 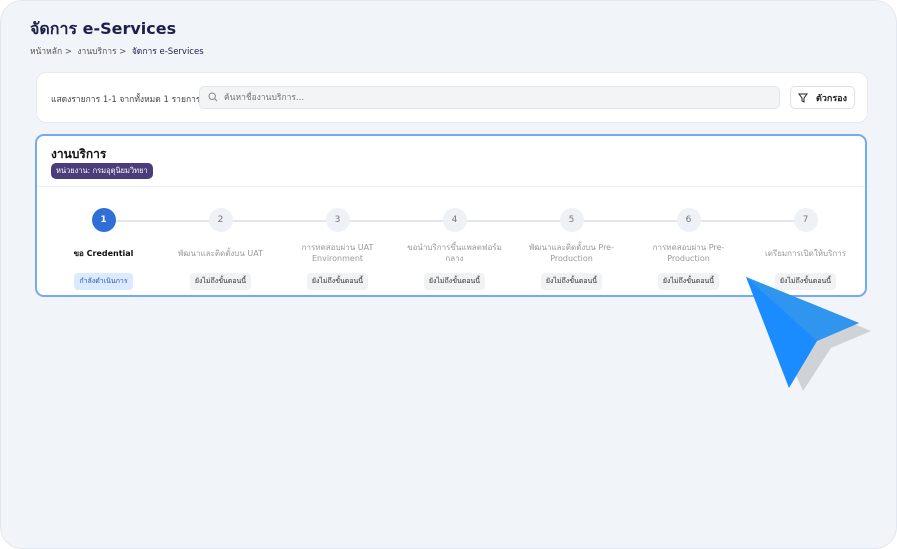 I want to click on step-label: การทดสอบผ่าน UAT Environment, so click(x=337, y=253).